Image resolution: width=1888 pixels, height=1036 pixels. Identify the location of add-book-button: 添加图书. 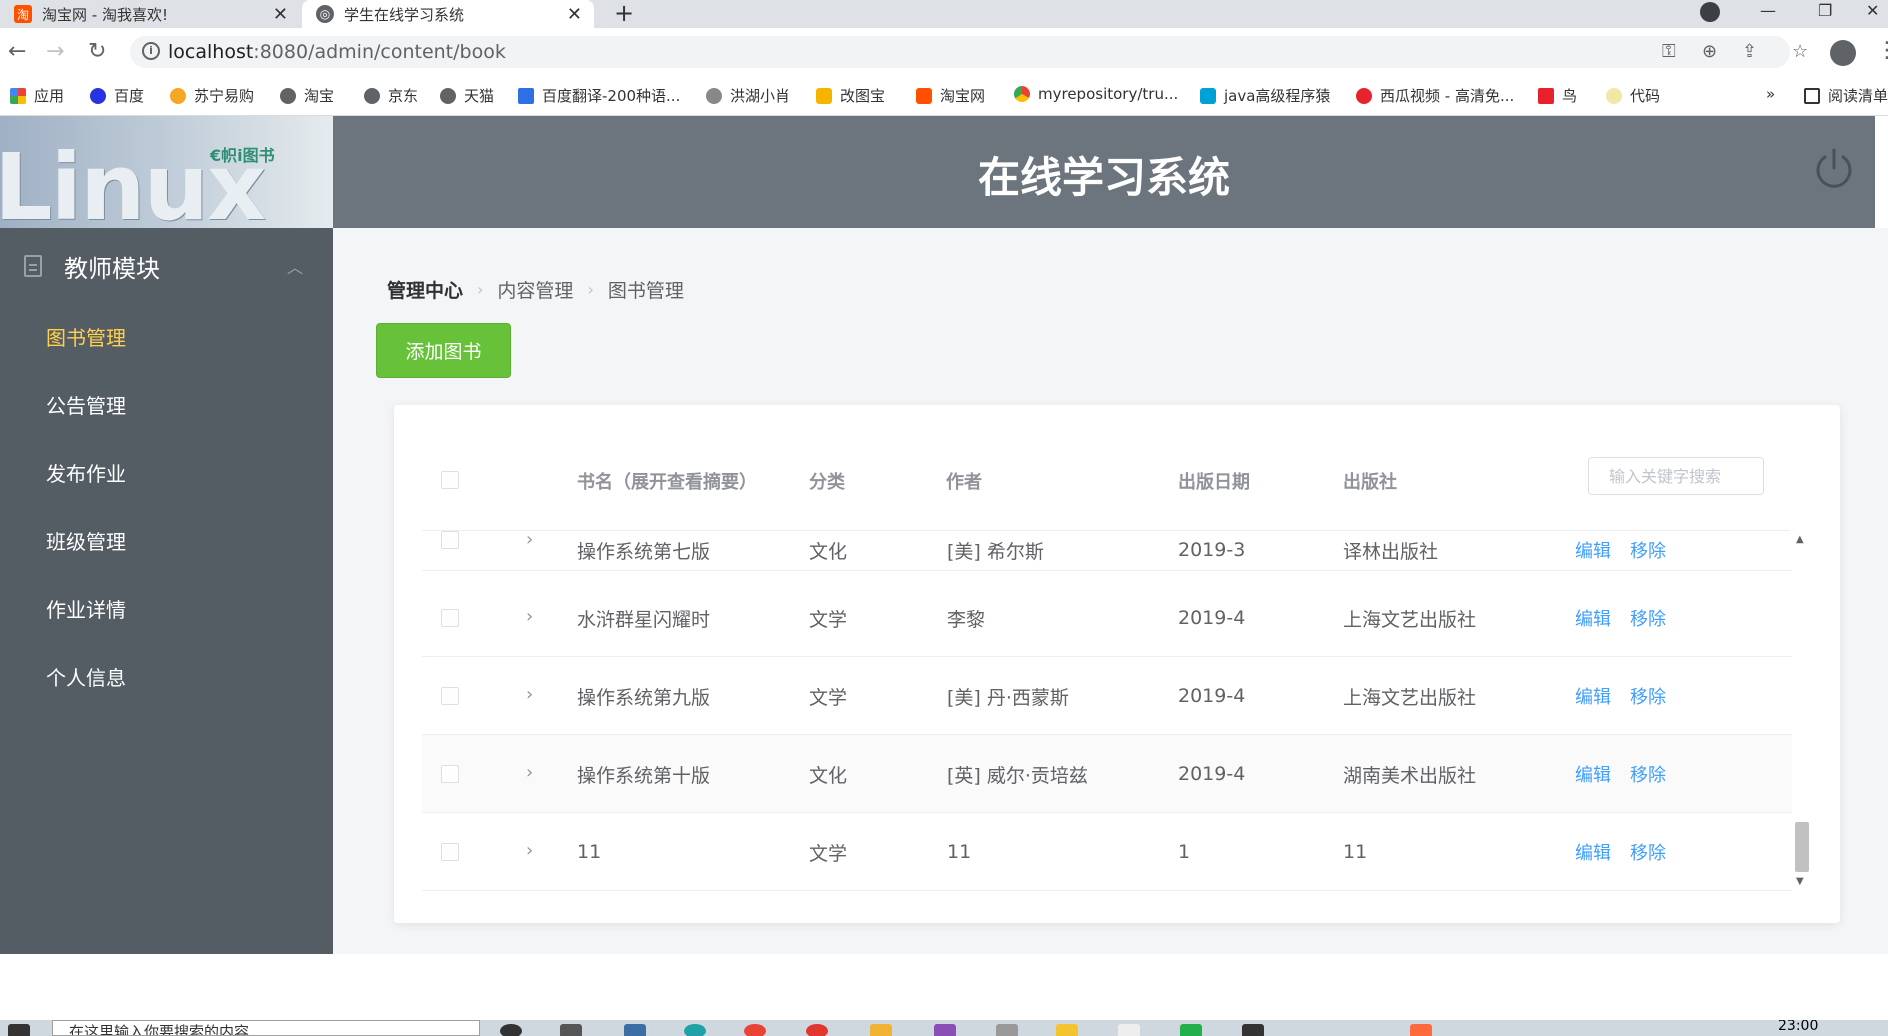
(443, 350).